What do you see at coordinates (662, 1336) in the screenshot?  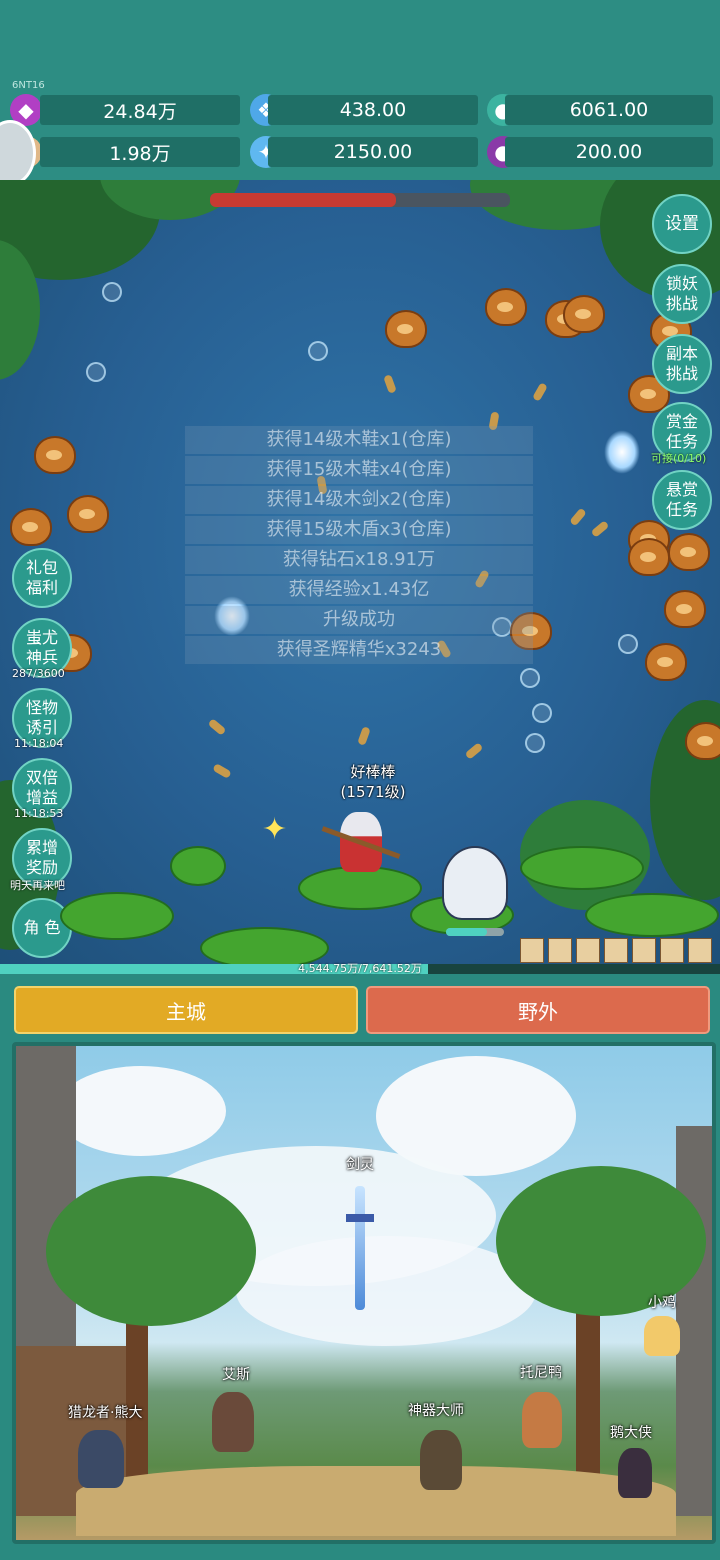 I see `chicken-npc` at bounding box center [662, 1336].